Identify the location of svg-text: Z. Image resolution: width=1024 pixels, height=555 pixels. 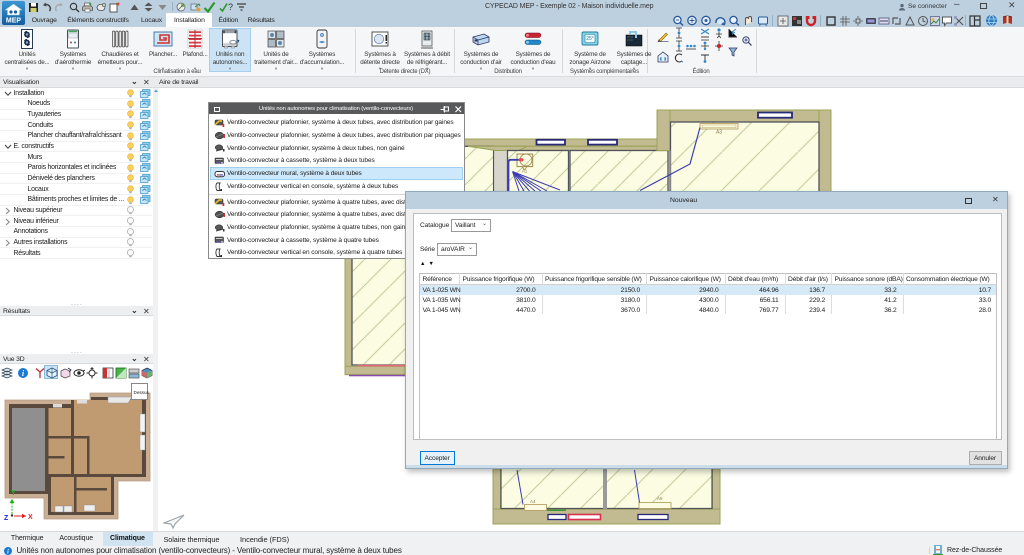
(6, 518).